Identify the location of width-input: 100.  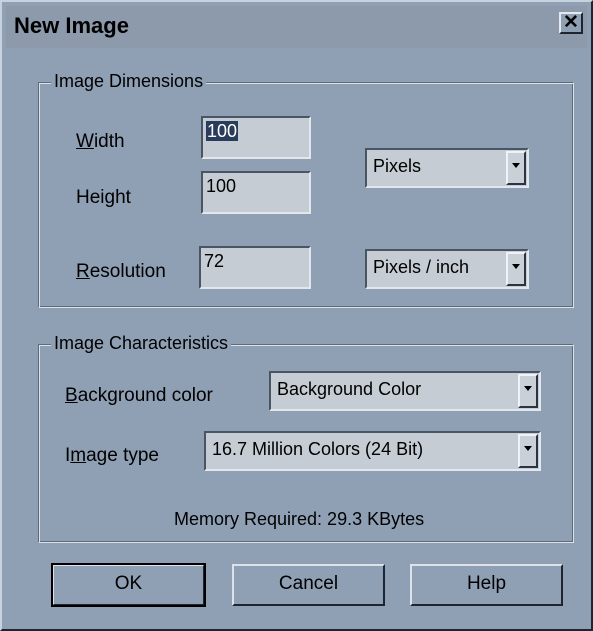
(256, 137).